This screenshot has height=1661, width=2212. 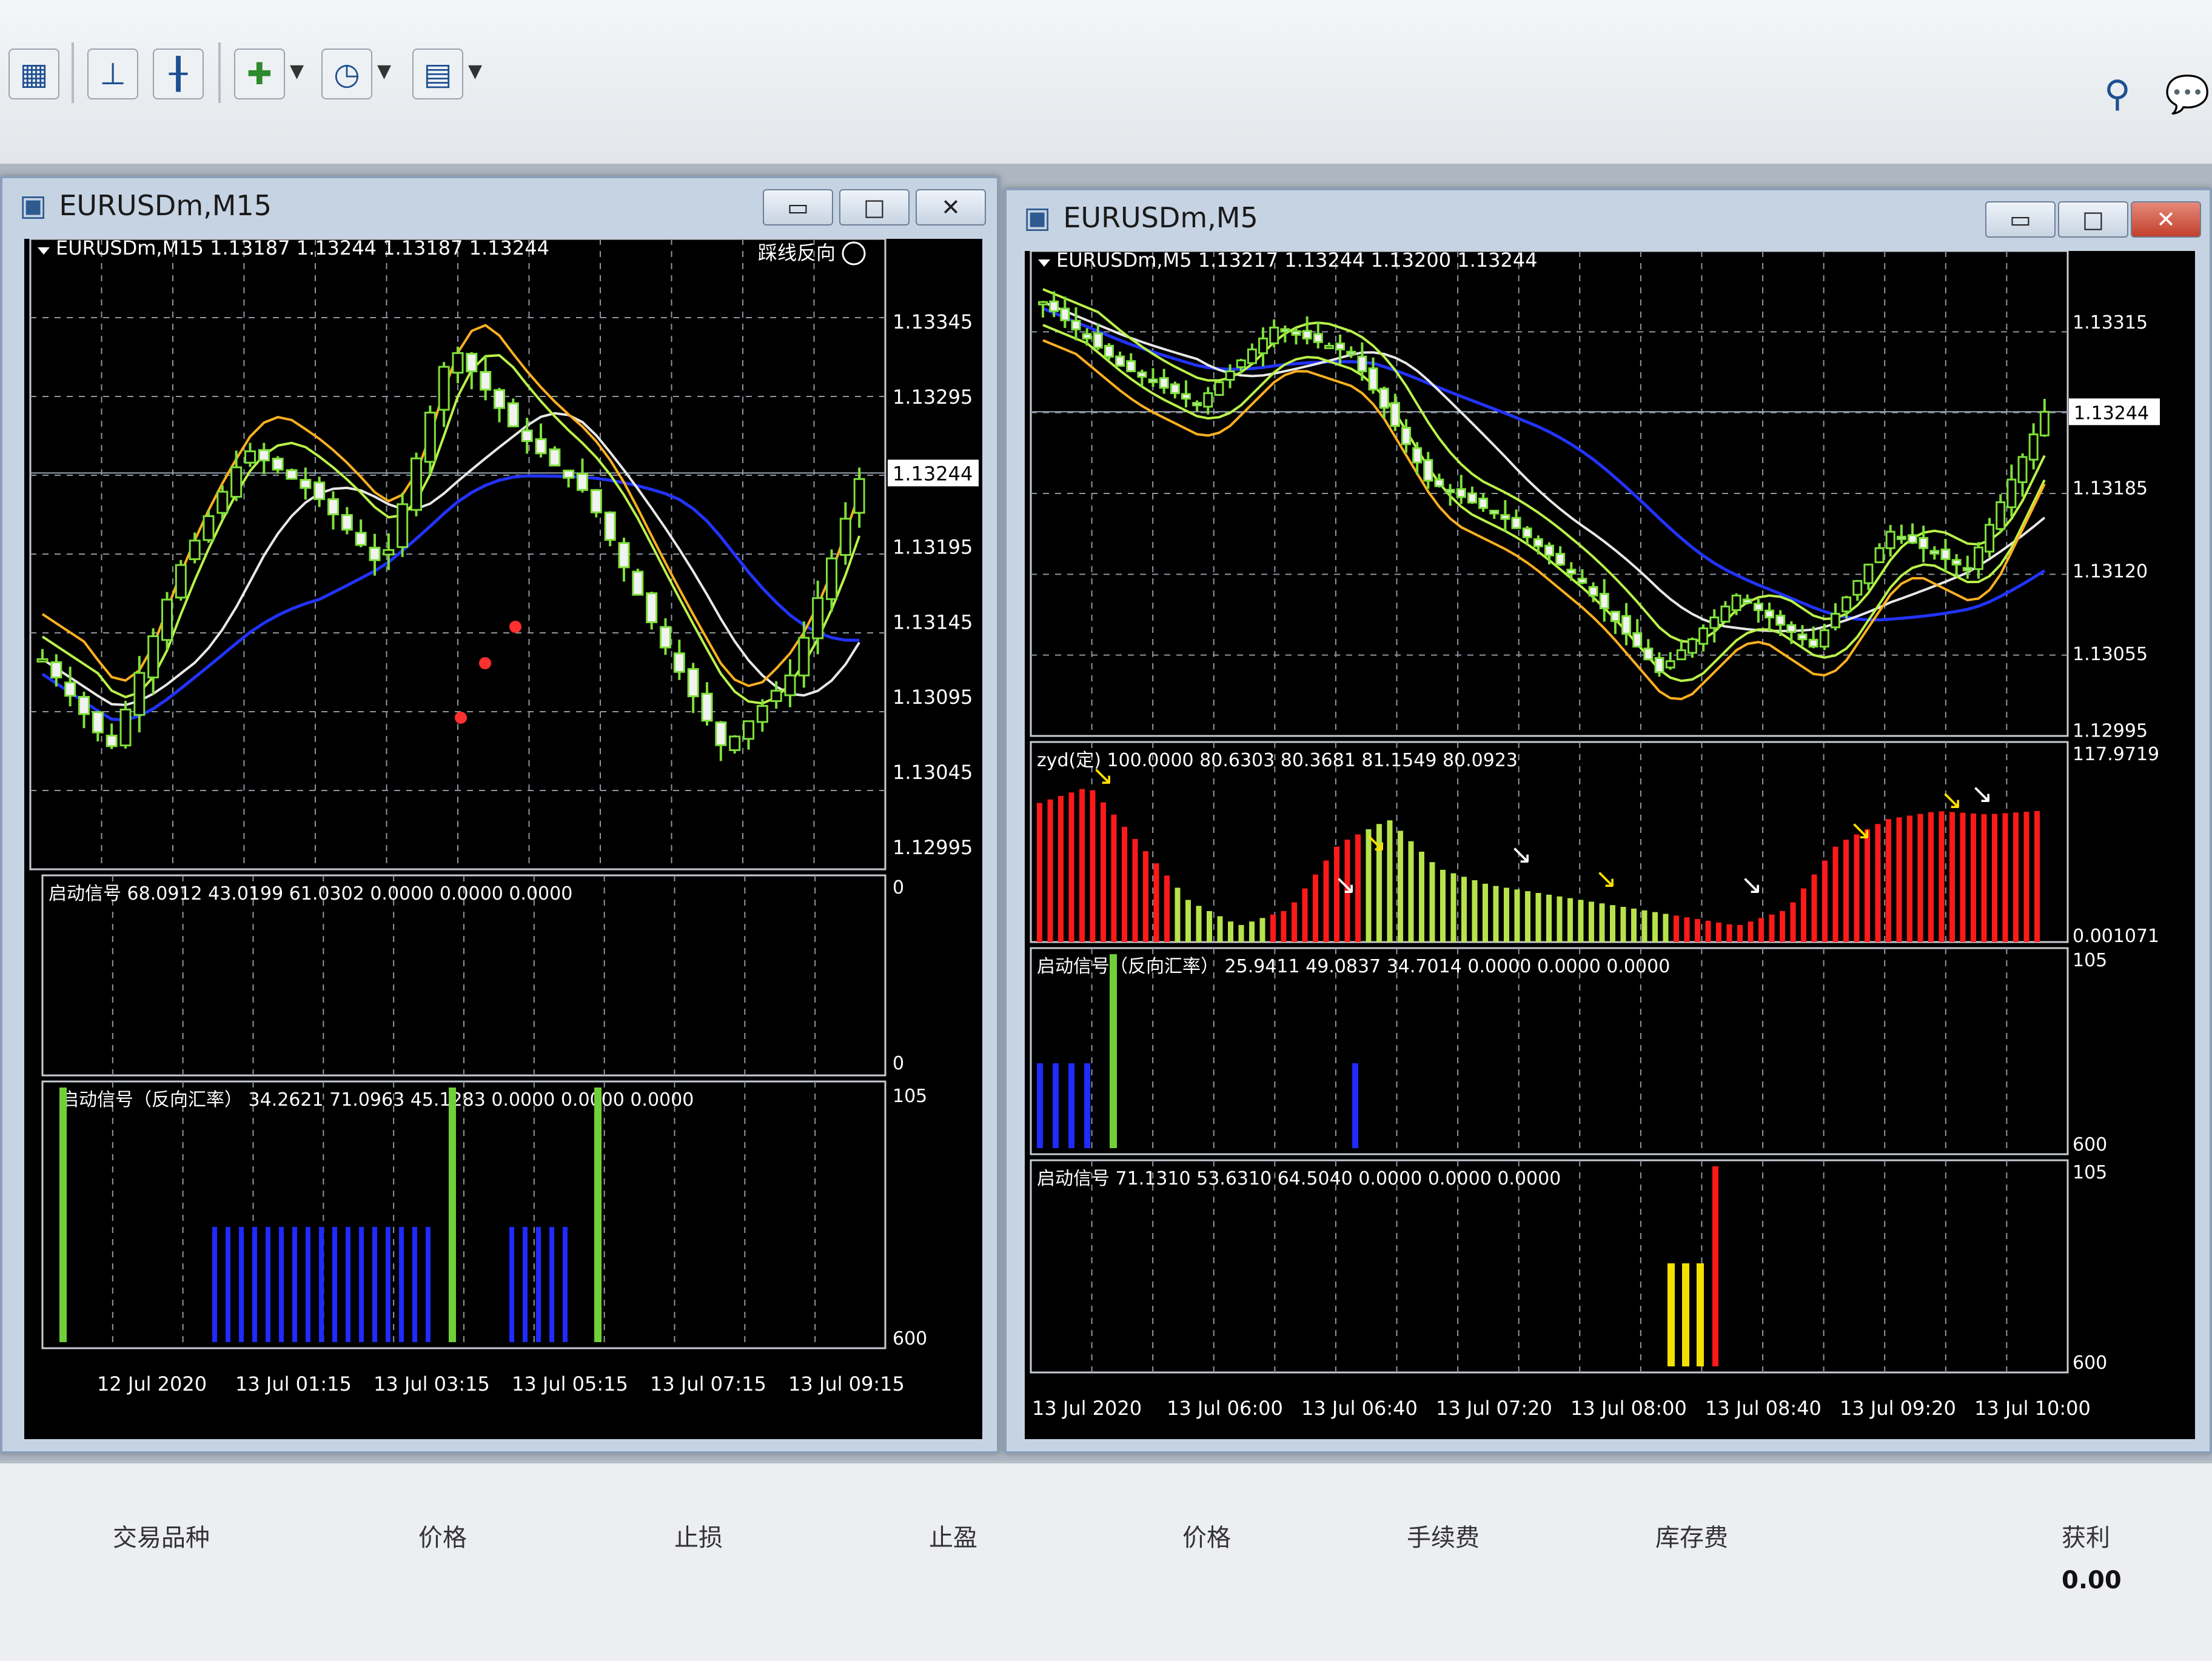 I want to click on signal-bar-green, so click(x=598, y=1215).